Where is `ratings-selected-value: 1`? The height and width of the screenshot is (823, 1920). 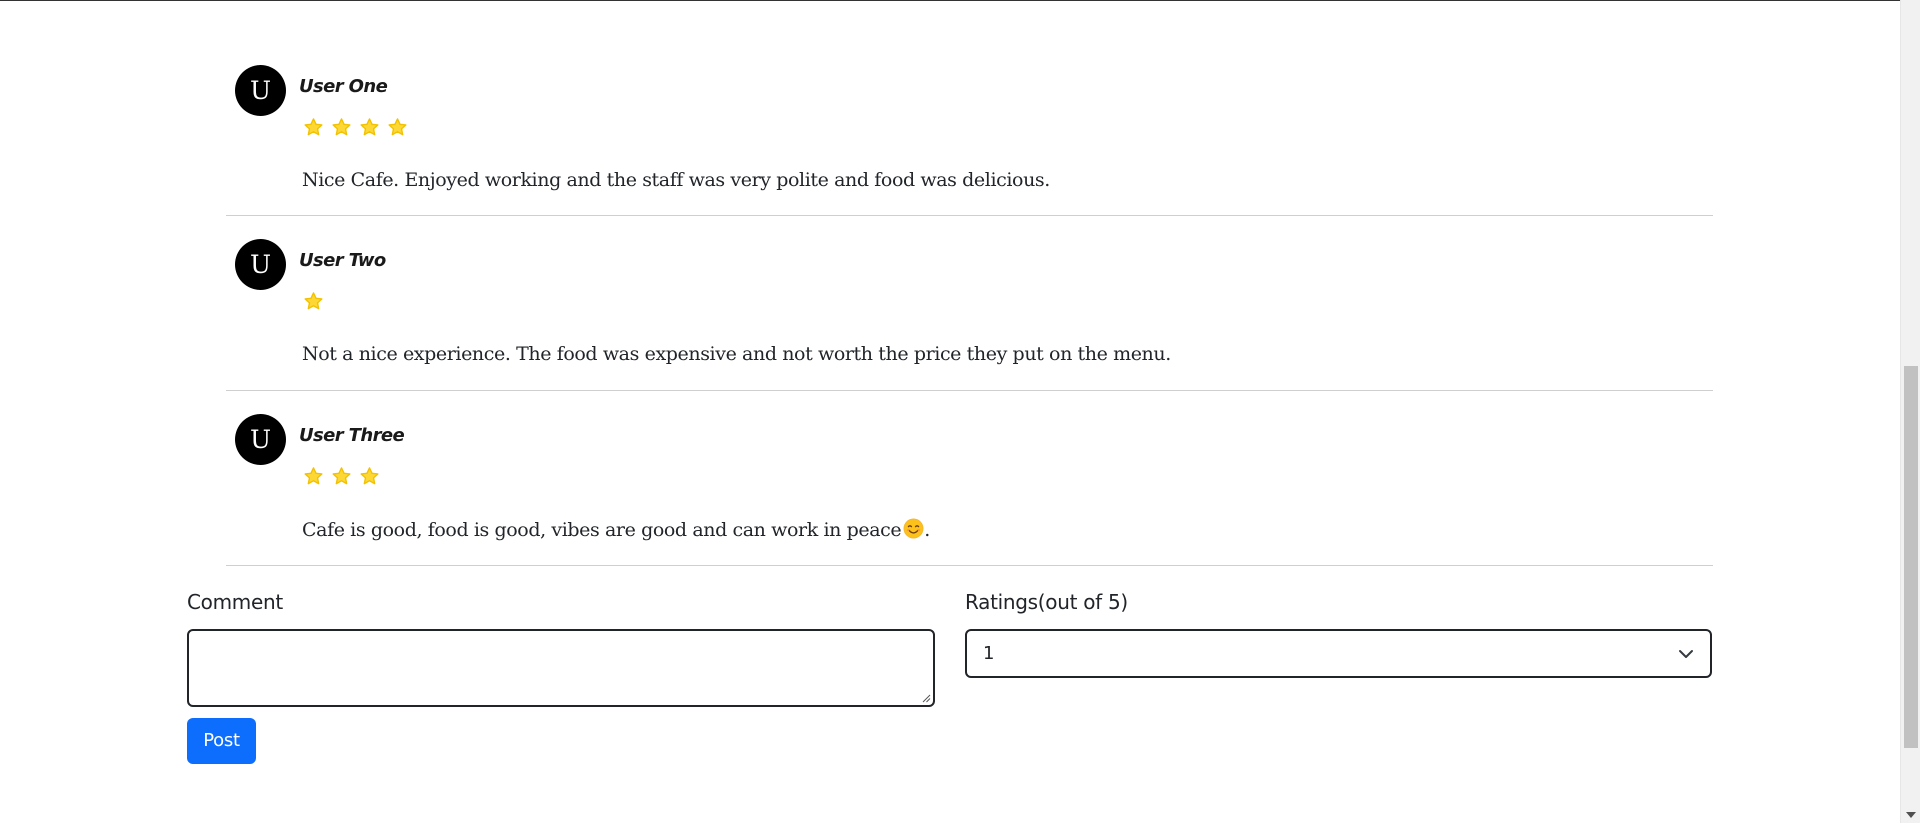
ratings-selected-value: 1 is located at coordinates (989, 653).